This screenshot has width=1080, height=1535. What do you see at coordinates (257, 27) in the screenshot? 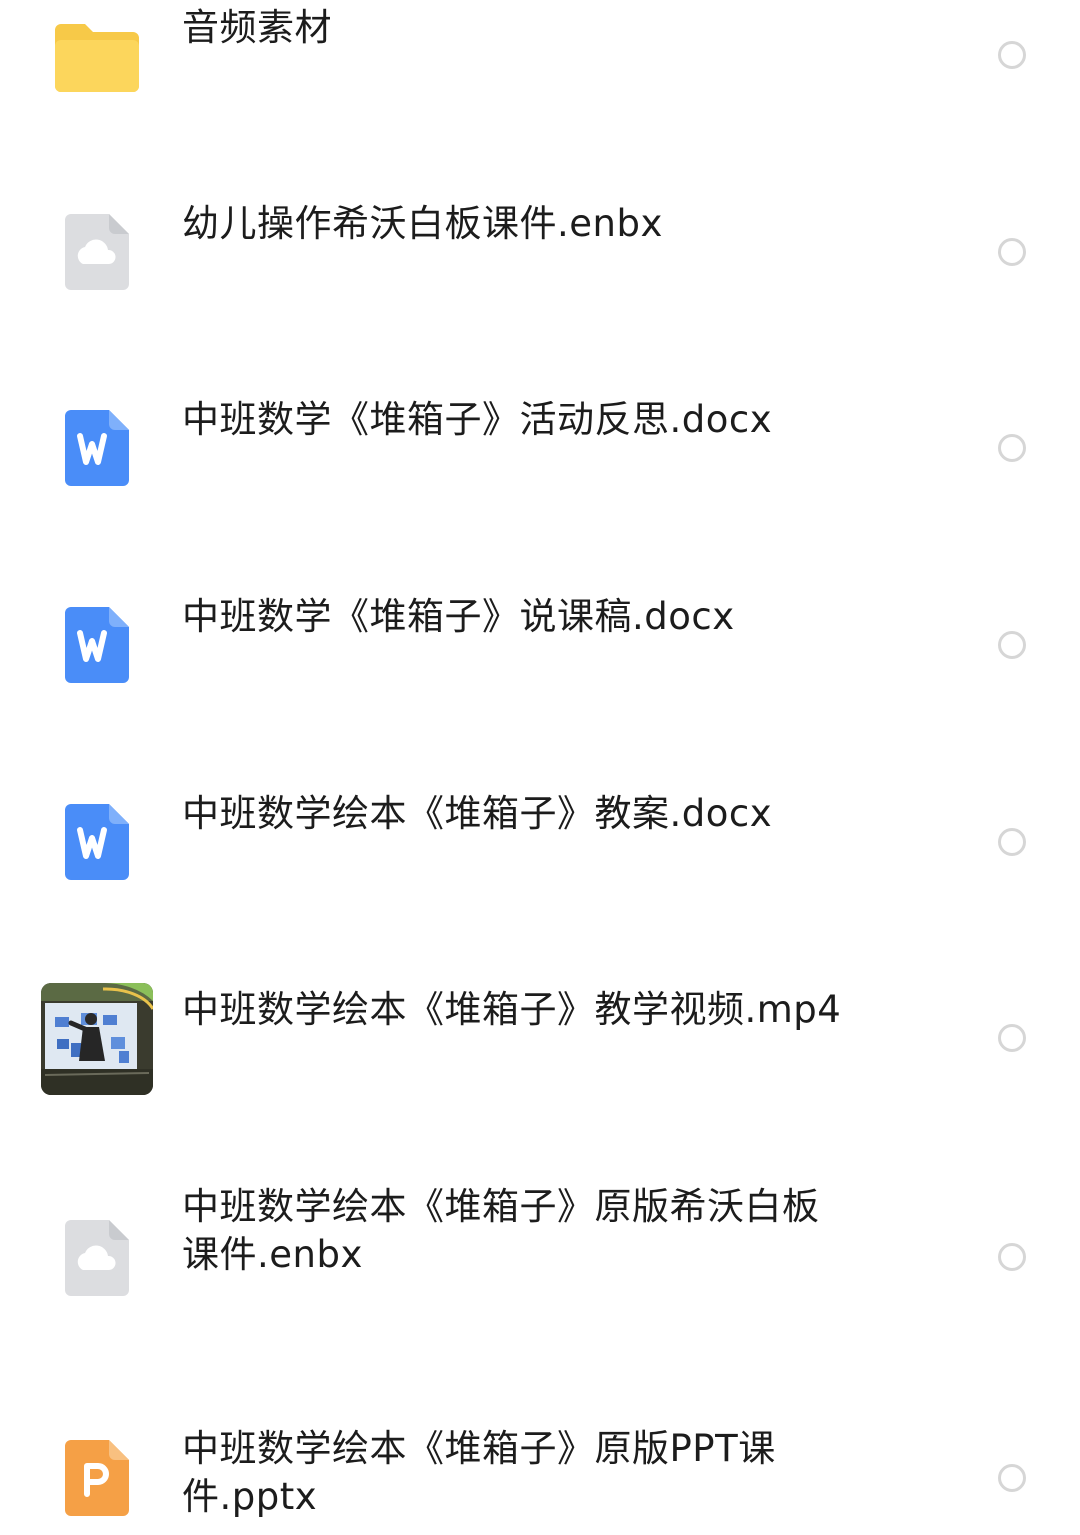
I see `file-name: 音频素材` at bounding box center [257, 27].